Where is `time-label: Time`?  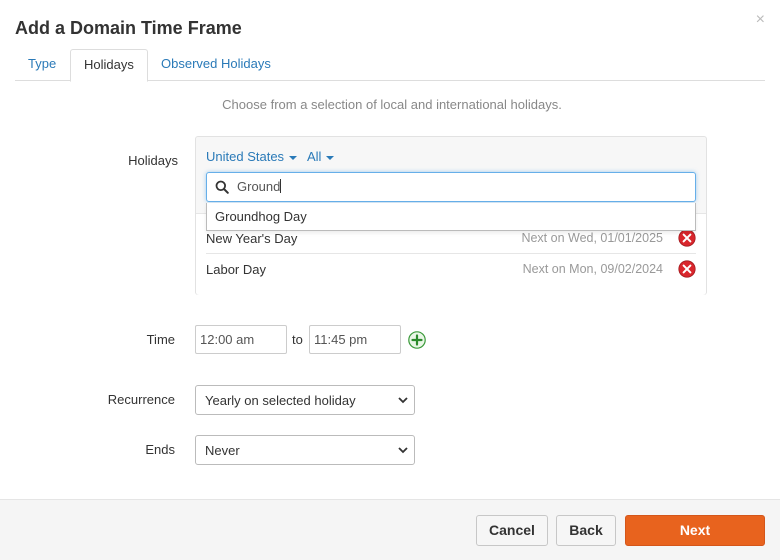
time-label: Time is located at coordinates (160, 339).